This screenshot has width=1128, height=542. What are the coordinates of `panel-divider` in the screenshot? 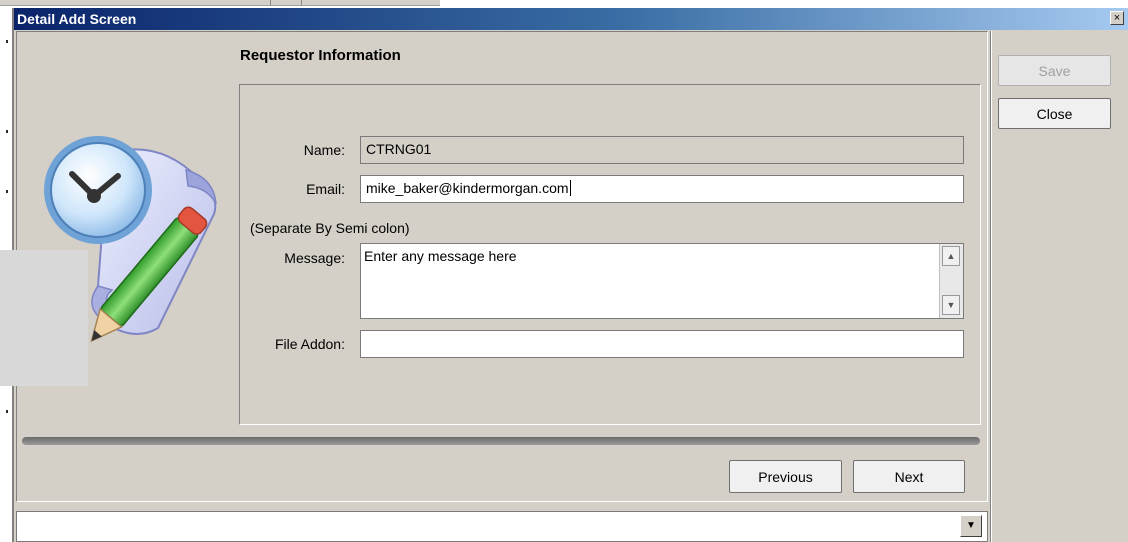 It's located at (991, 286).